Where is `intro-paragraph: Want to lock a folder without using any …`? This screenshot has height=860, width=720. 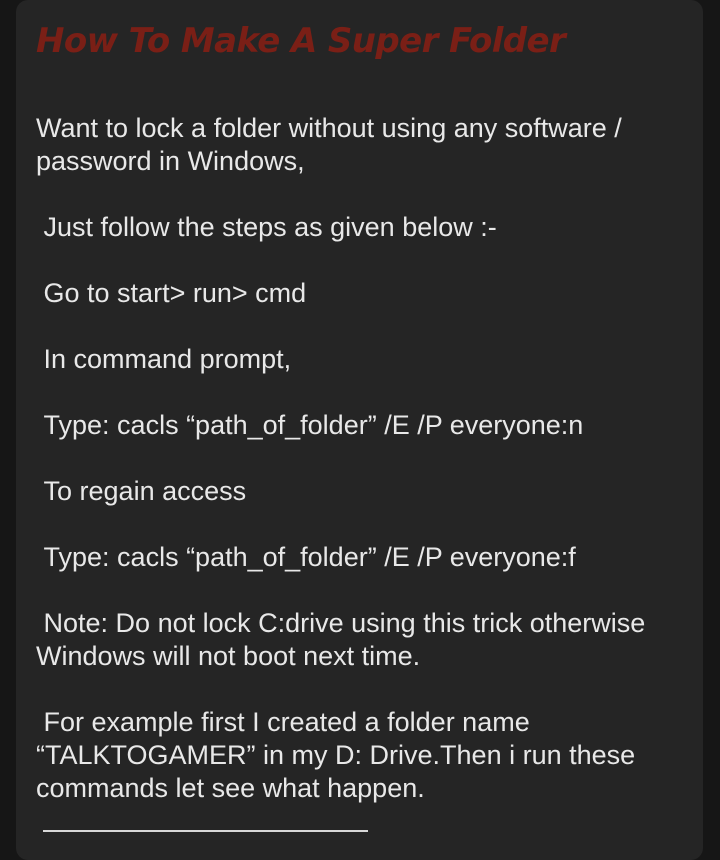
intro-paragraph: Want to lock a folder without using any … is located at coordinates (333, 144).